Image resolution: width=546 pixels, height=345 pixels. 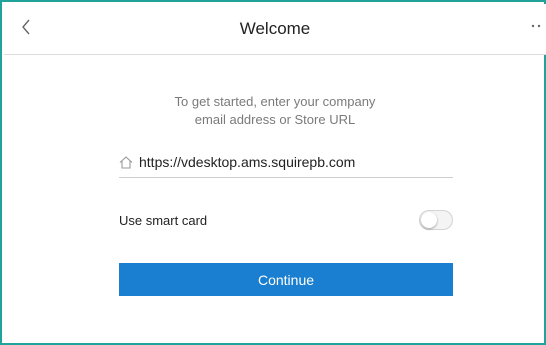 What do you see at coordinates (275, 119) in the screenshot?
I see `intro-line-2: email address or Store URL` at bounding box center [275, 119].